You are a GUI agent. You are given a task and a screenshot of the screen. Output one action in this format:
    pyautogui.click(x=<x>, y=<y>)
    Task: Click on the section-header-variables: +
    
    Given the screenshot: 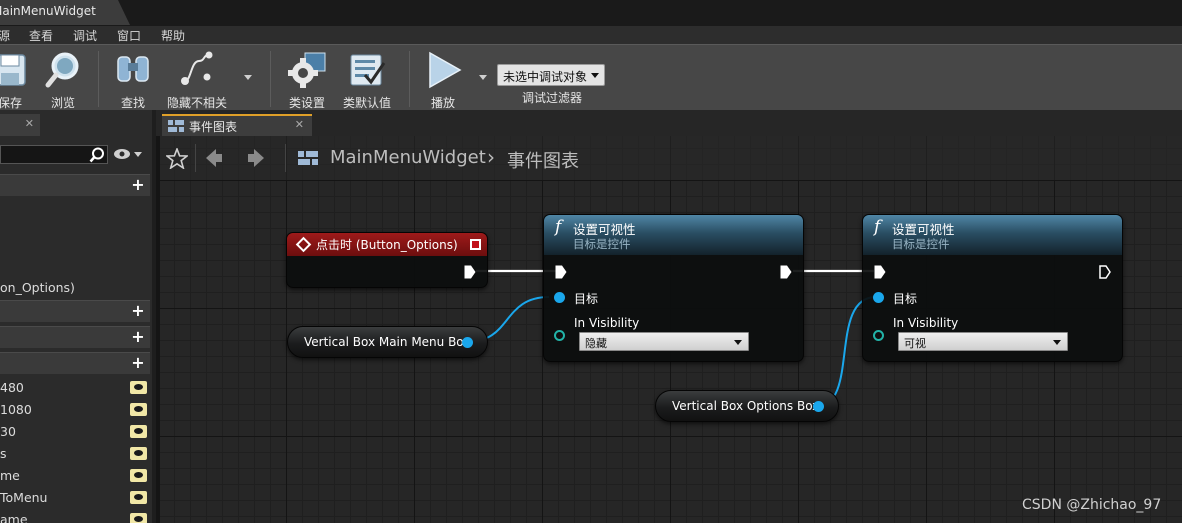 What is the action you would take?
    pyautogui.click(x=75, y=363)
    